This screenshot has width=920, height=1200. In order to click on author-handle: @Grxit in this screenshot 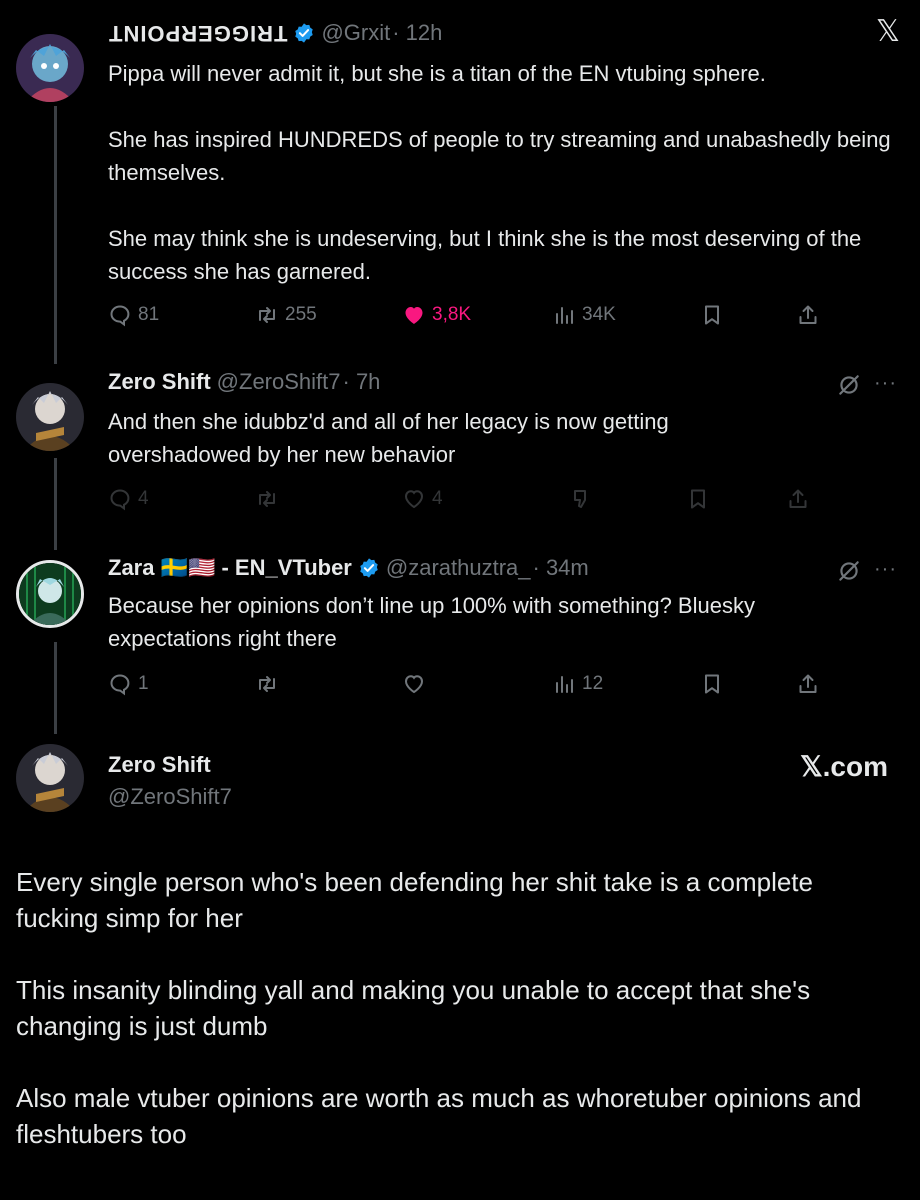, I will do `click(355, 33)`.